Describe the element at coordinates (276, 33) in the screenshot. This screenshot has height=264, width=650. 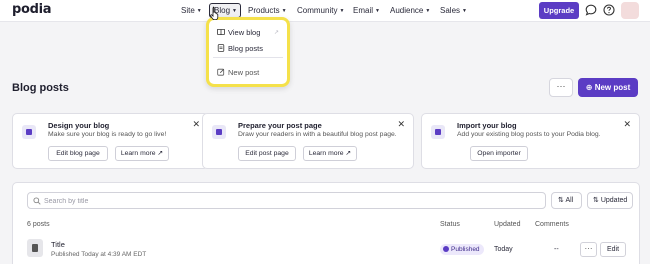
I see `external-link-icon: ↗` at that location.